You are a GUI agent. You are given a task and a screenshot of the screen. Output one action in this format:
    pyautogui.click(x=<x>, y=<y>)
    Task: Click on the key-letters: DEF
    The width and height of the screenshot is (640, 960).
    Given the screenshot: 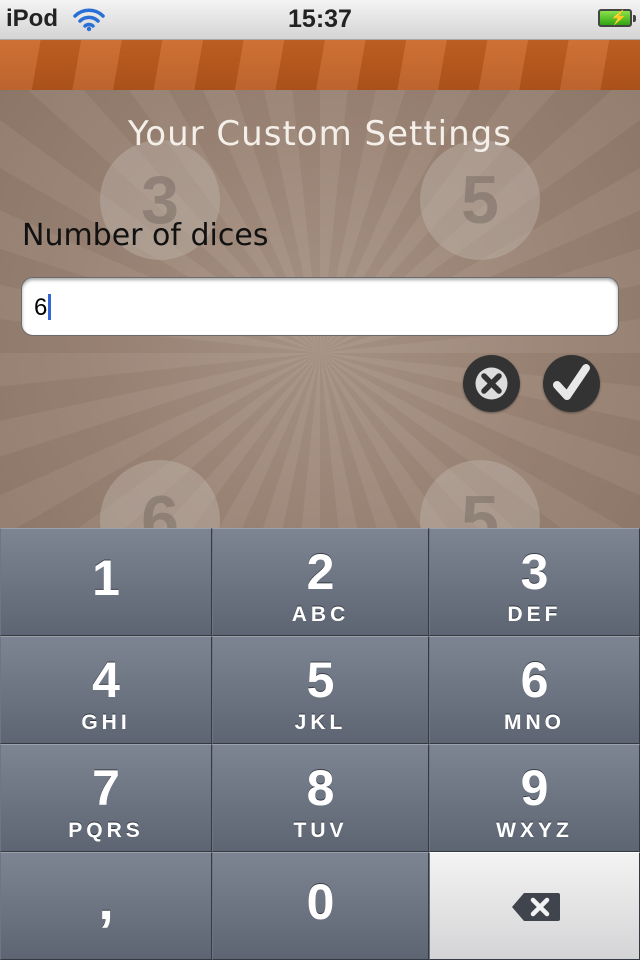 What is the action you would take?
    pyautogui.click(x=534, y=614)
    